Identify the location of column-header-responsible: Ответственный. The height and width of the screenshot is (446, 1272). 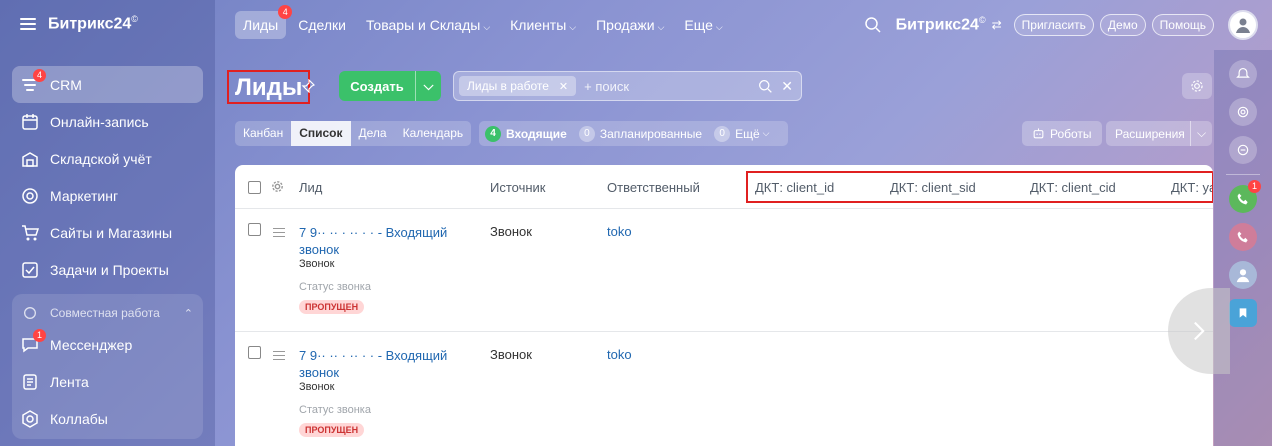
(653, 187).